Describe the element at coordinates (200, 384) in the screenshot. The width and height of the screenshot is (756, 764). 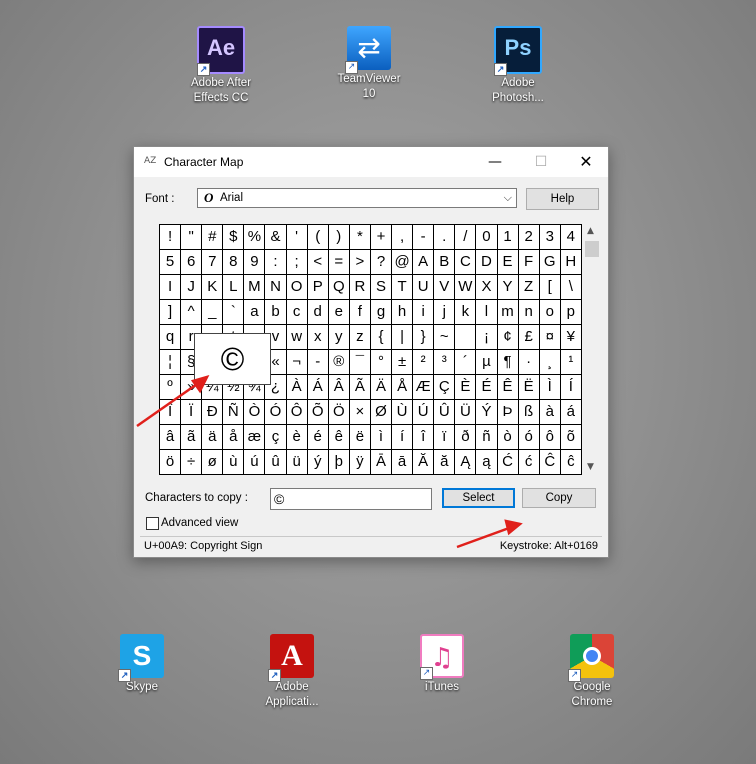
I see `arrow-to-preview-head` at that location.